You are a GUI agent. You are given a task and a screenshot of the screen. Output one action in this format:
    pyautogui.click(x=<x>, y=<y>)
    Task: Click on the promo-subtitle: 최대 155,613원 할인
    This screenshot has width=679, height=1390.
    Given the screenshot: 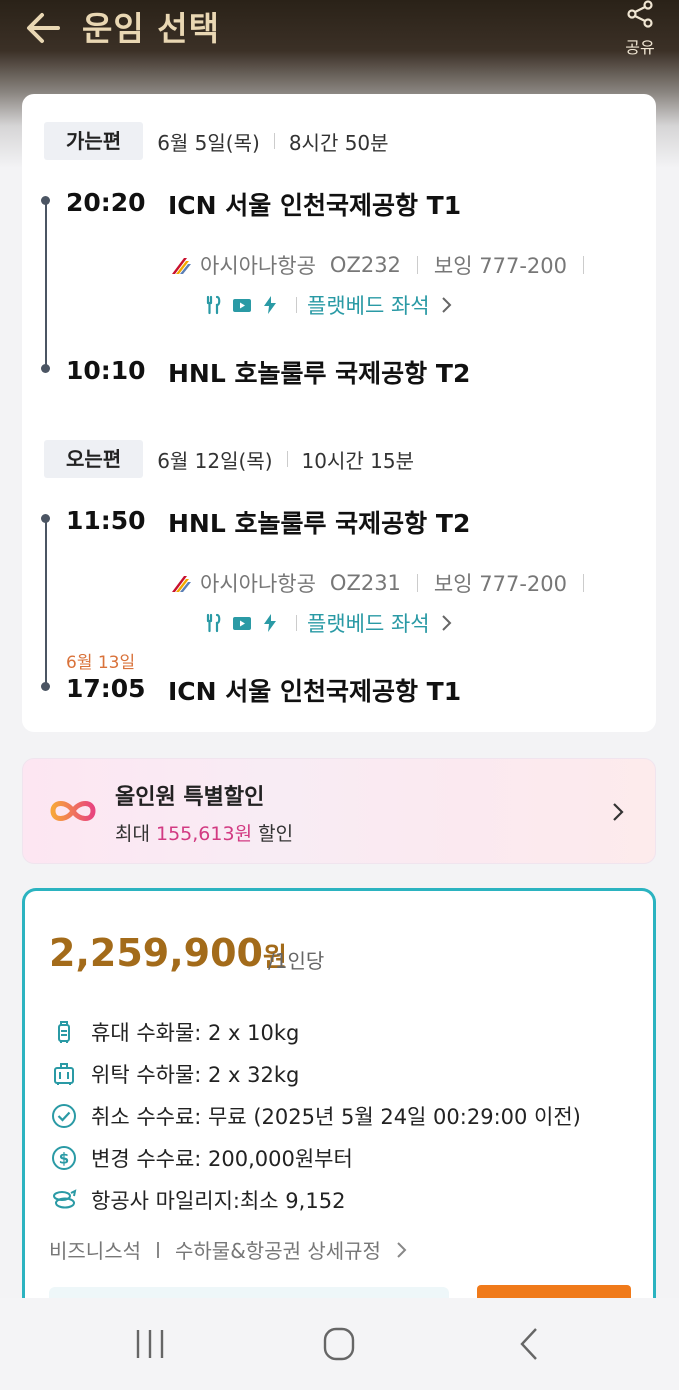 What is the action you would take?
    pyautogui.click(x=204, y=832)
    